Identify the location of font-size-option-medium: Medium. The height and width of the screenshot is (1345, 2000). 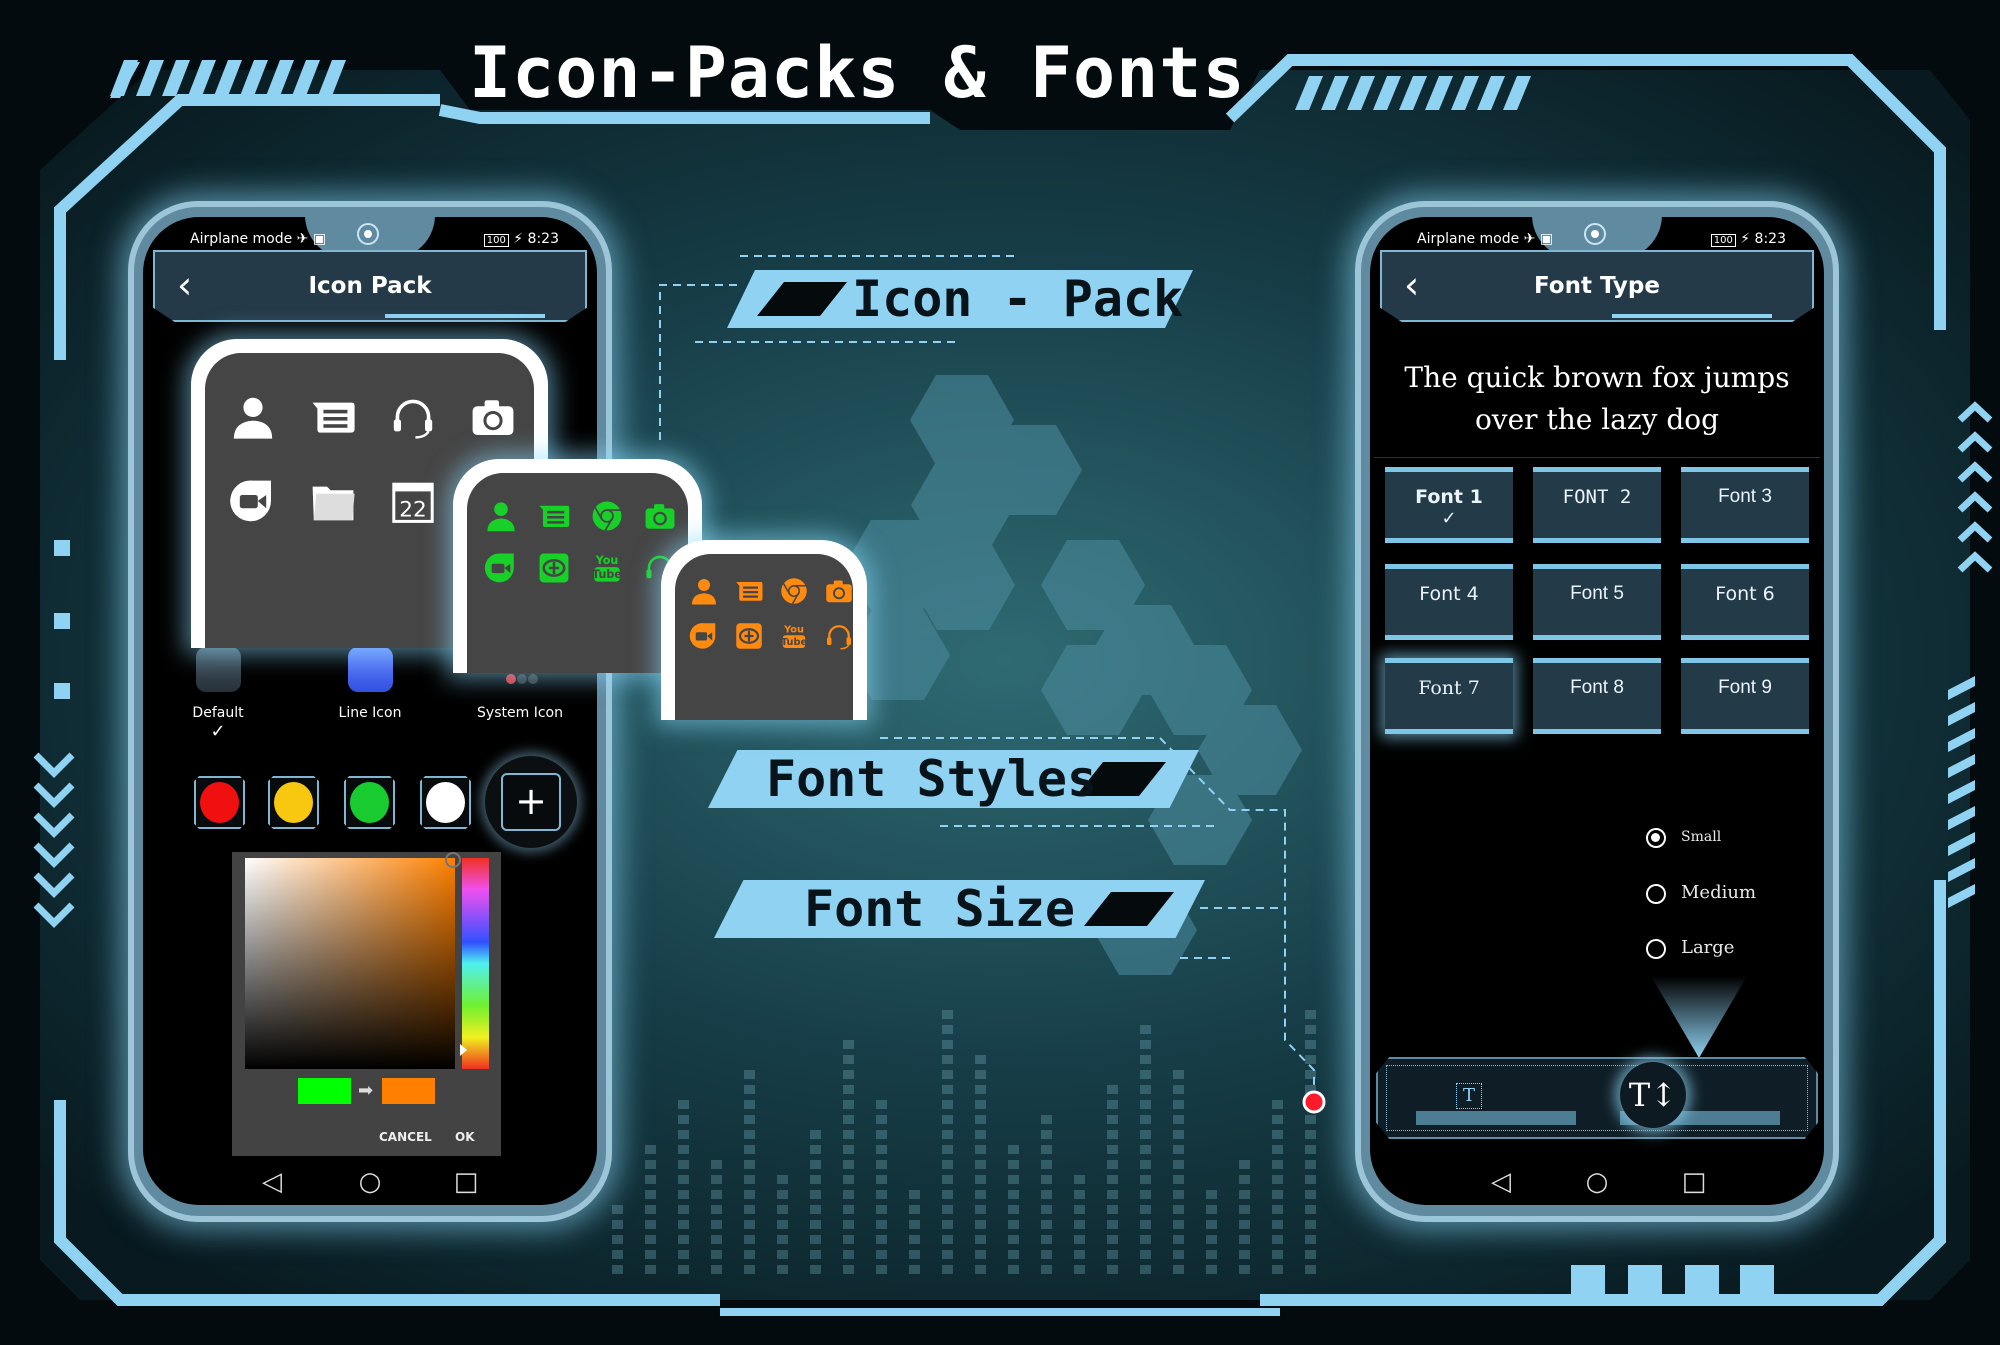
(1721, 894).